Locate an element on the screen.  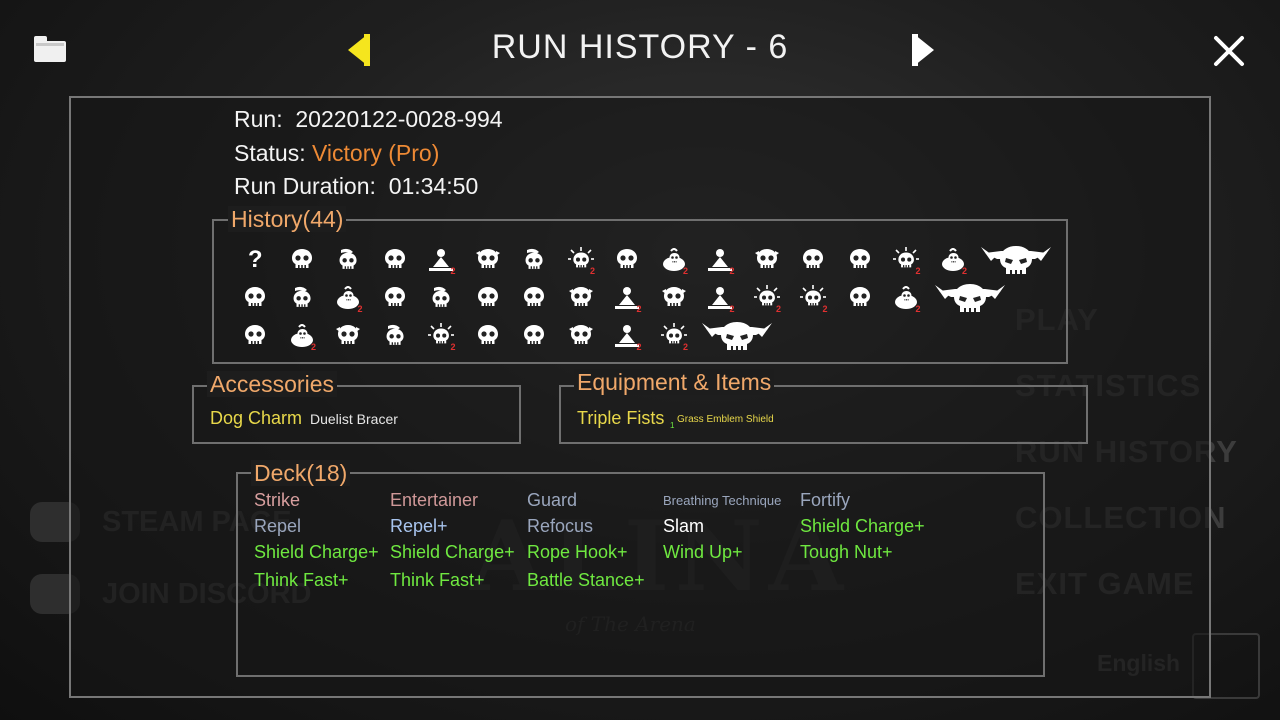
duration-line: Run Duration: 01:34:50 is located at coordinates (356, 186).